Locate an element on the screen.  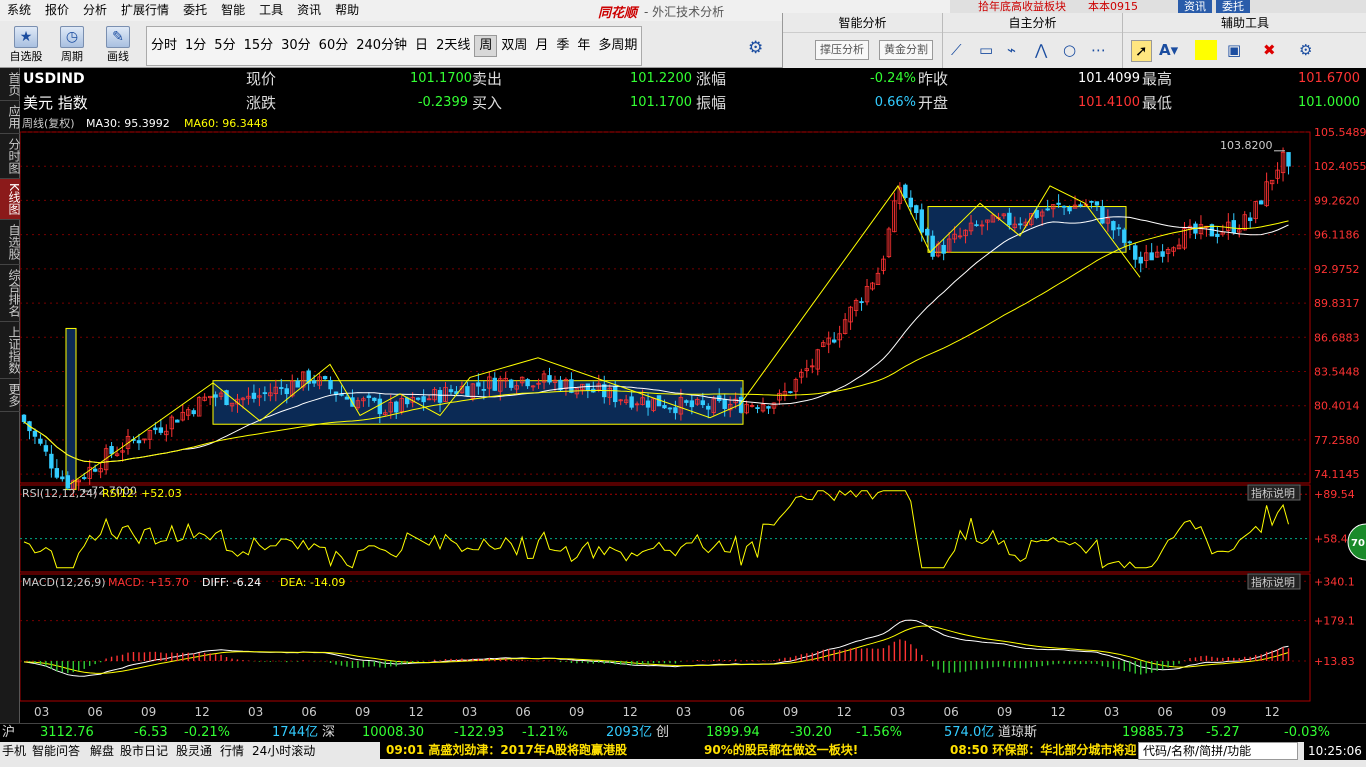
ticker-item-3: -0.21% is located at coordinates (207, 732).